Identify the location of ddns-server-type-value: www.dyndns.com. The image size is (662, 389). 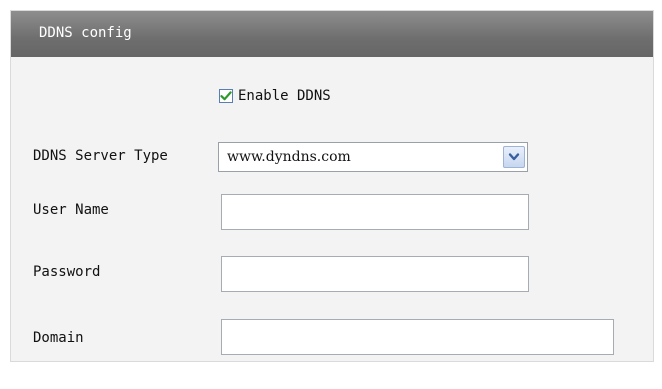
(289, 157).